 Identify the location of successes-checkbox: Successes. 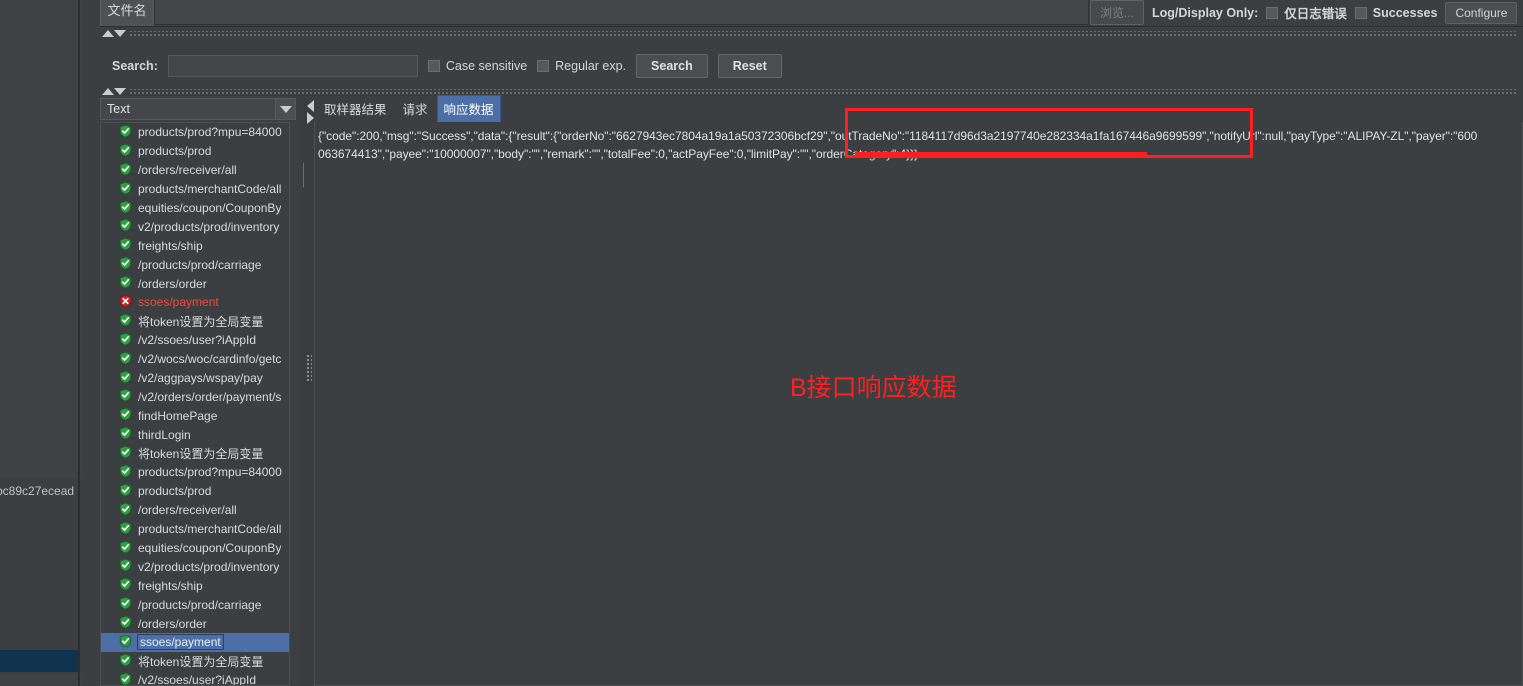
(1396, 12).